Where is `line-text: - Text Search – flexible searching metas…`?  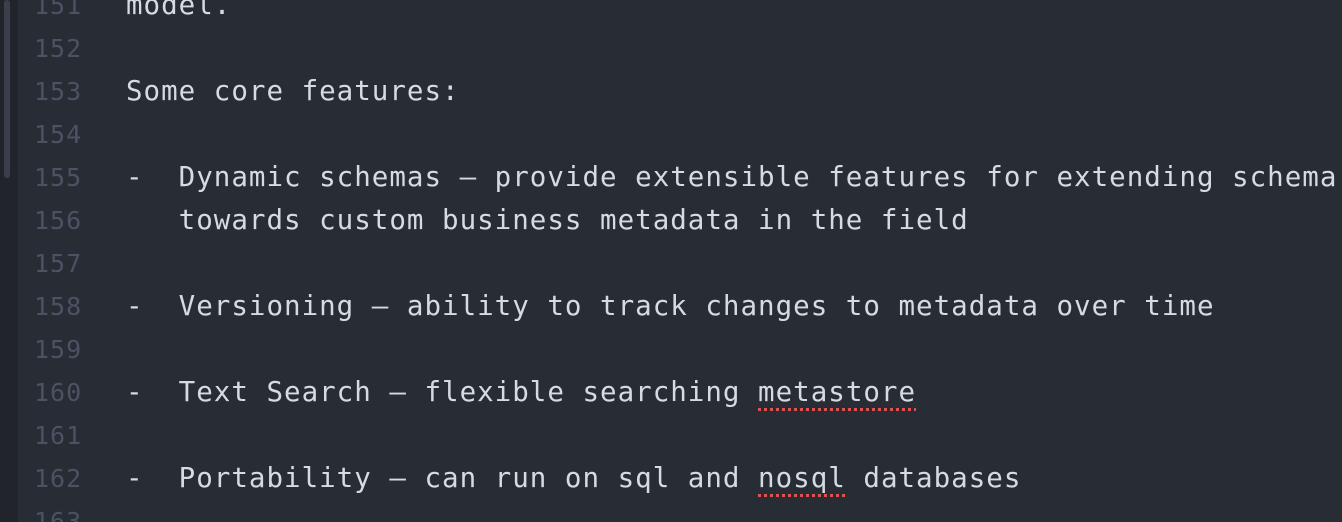 line-text: - Text Search – flexible searching metas… is located at coordinates (521, 392).